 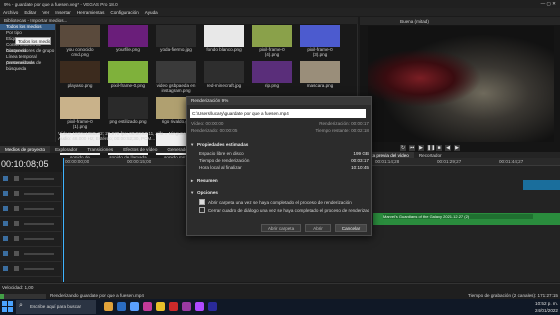 I want to click on media-thumbnail: yoda-fiermo.jpg, so click(x=176, y=41).